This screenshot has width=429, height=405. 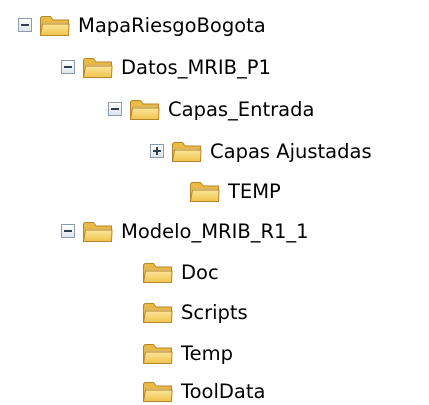 I want to click on tree-node-label: Datos_MRIB_P1, so click(x=196, y=67).